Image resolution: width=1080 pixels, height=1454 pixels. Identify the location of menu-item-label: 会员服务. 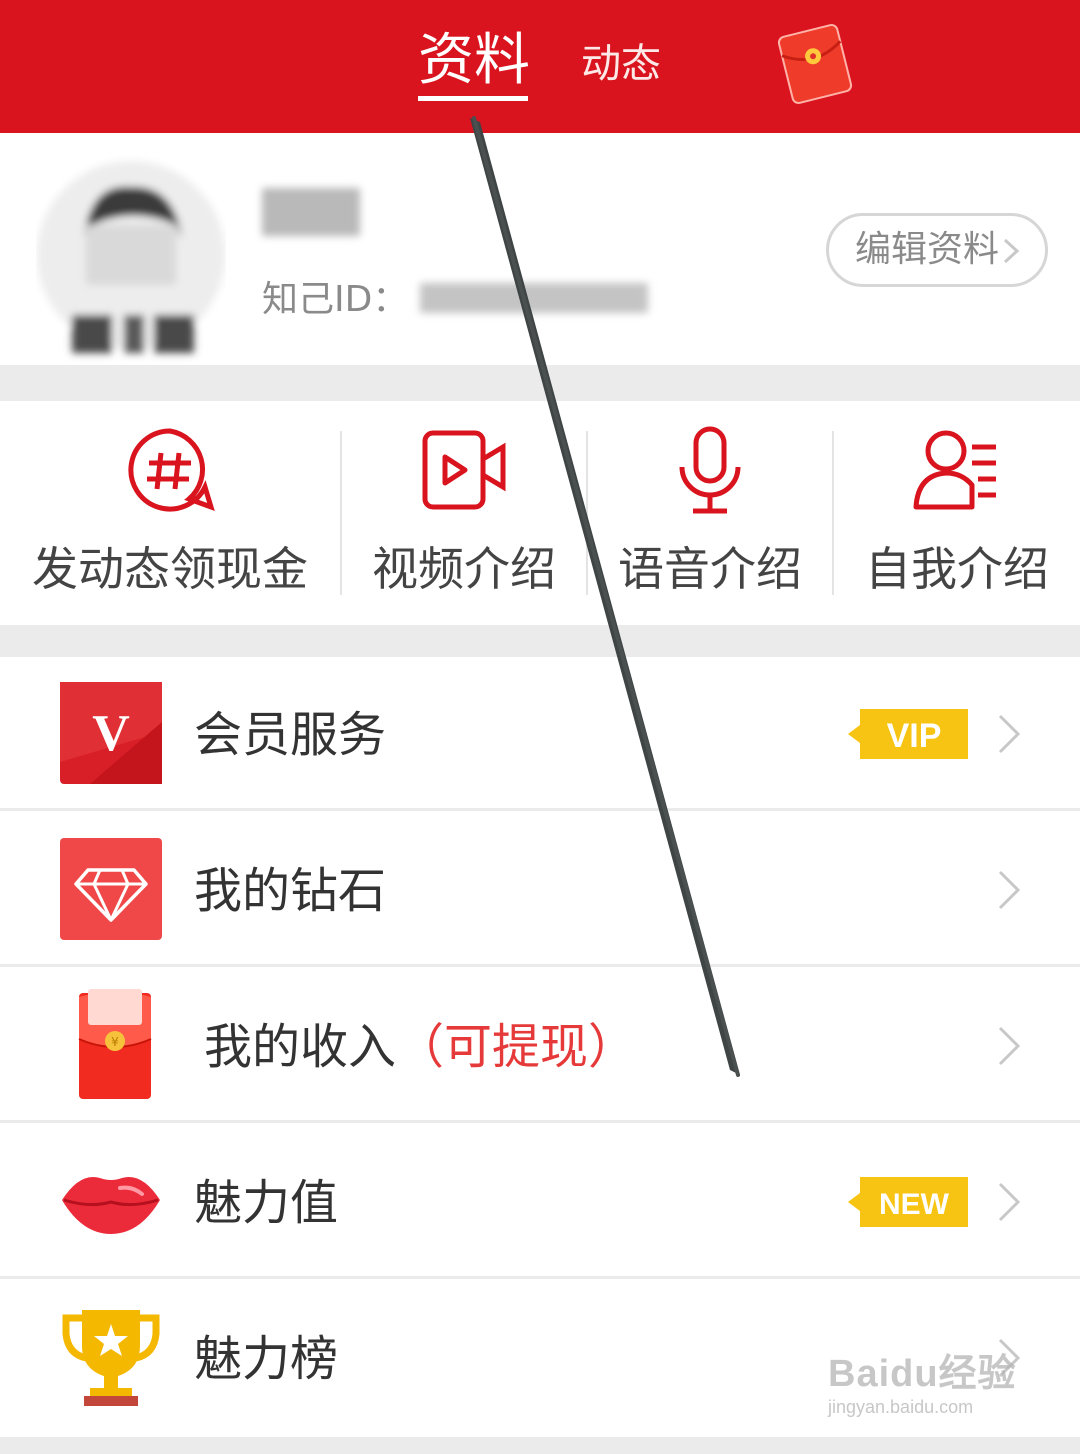
(290, 735).